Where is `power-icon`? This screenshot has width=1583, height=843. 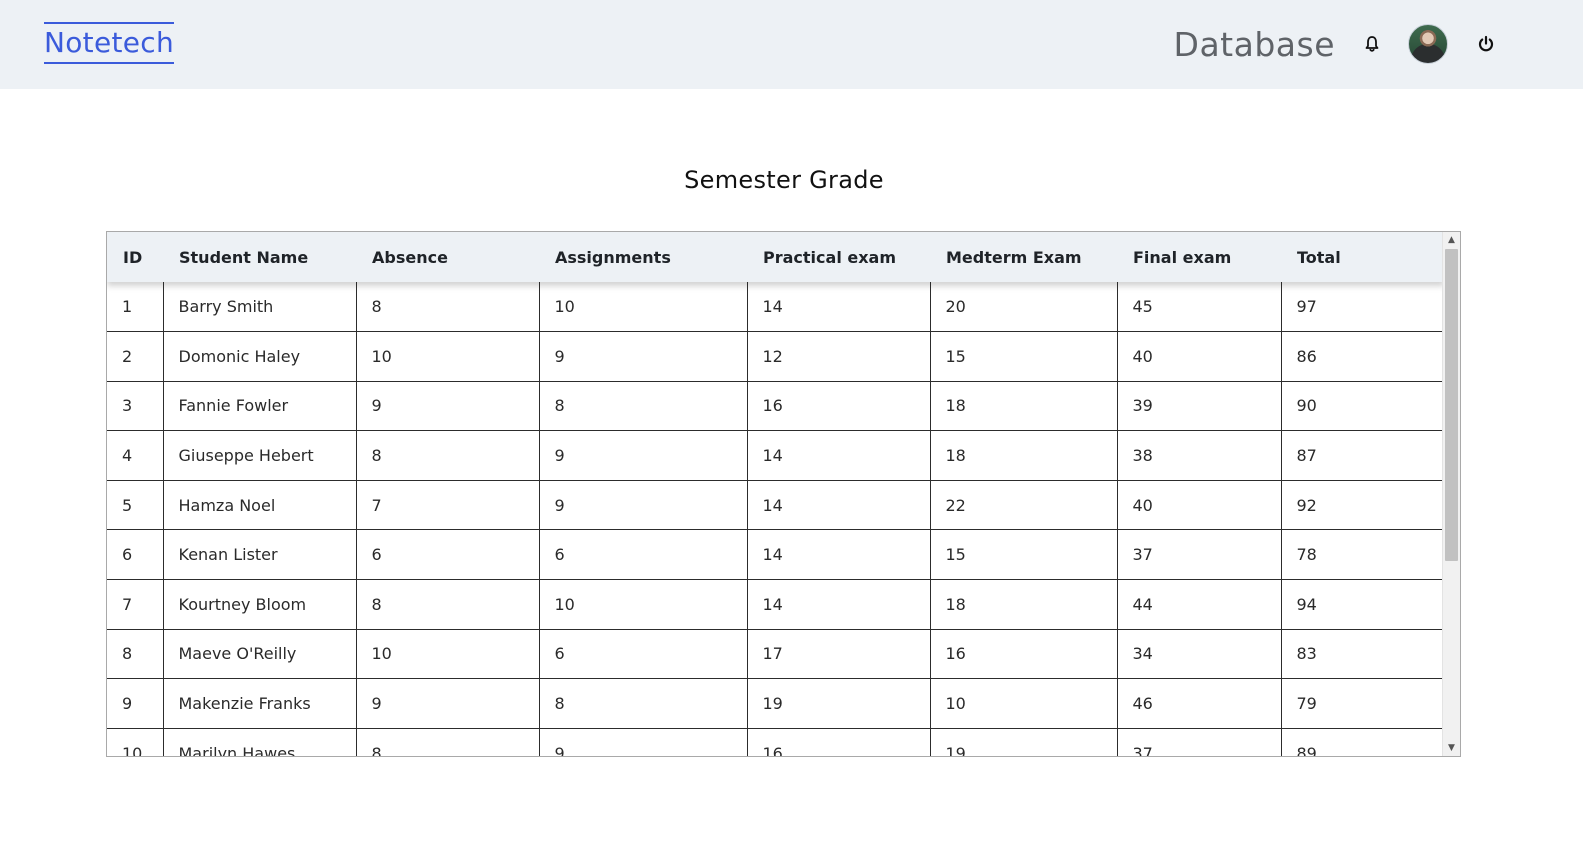 power-icon is located at coordinates (1486, 44).